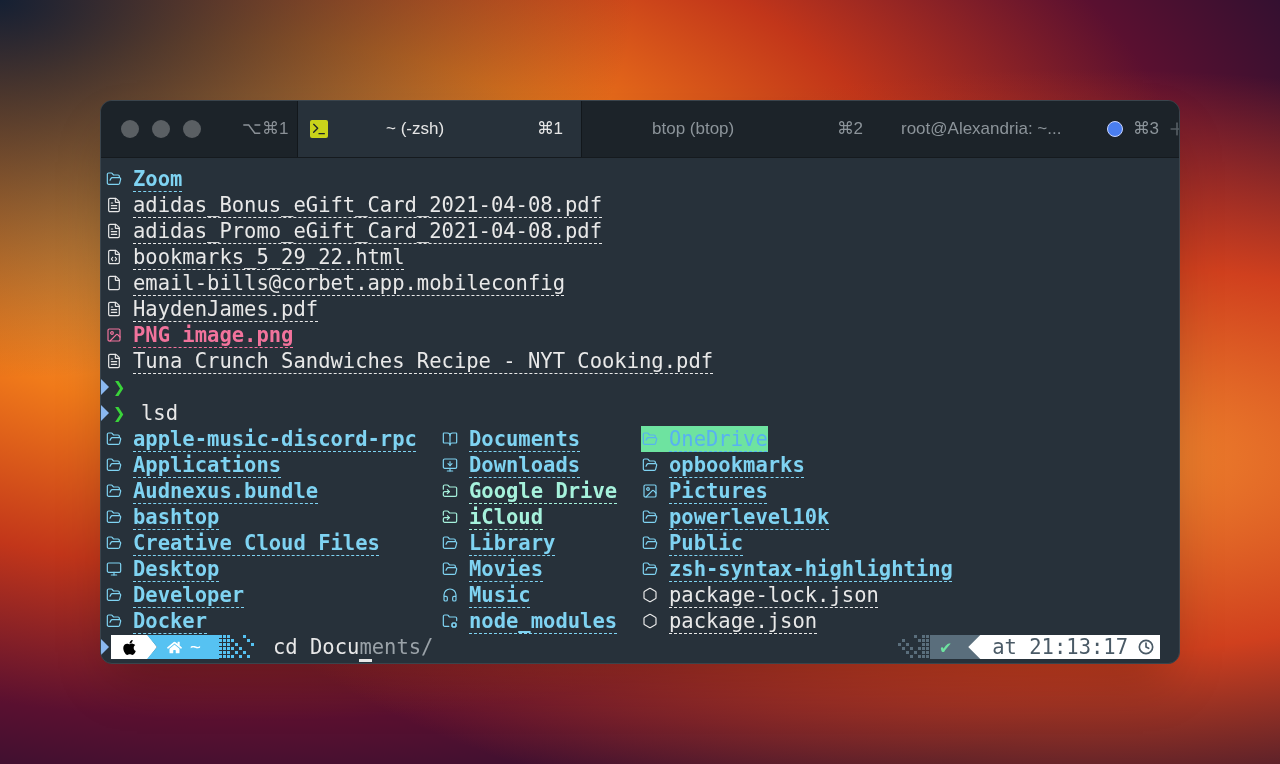  I want to click on time-text: at 21:13:17, so click(1060, 647).